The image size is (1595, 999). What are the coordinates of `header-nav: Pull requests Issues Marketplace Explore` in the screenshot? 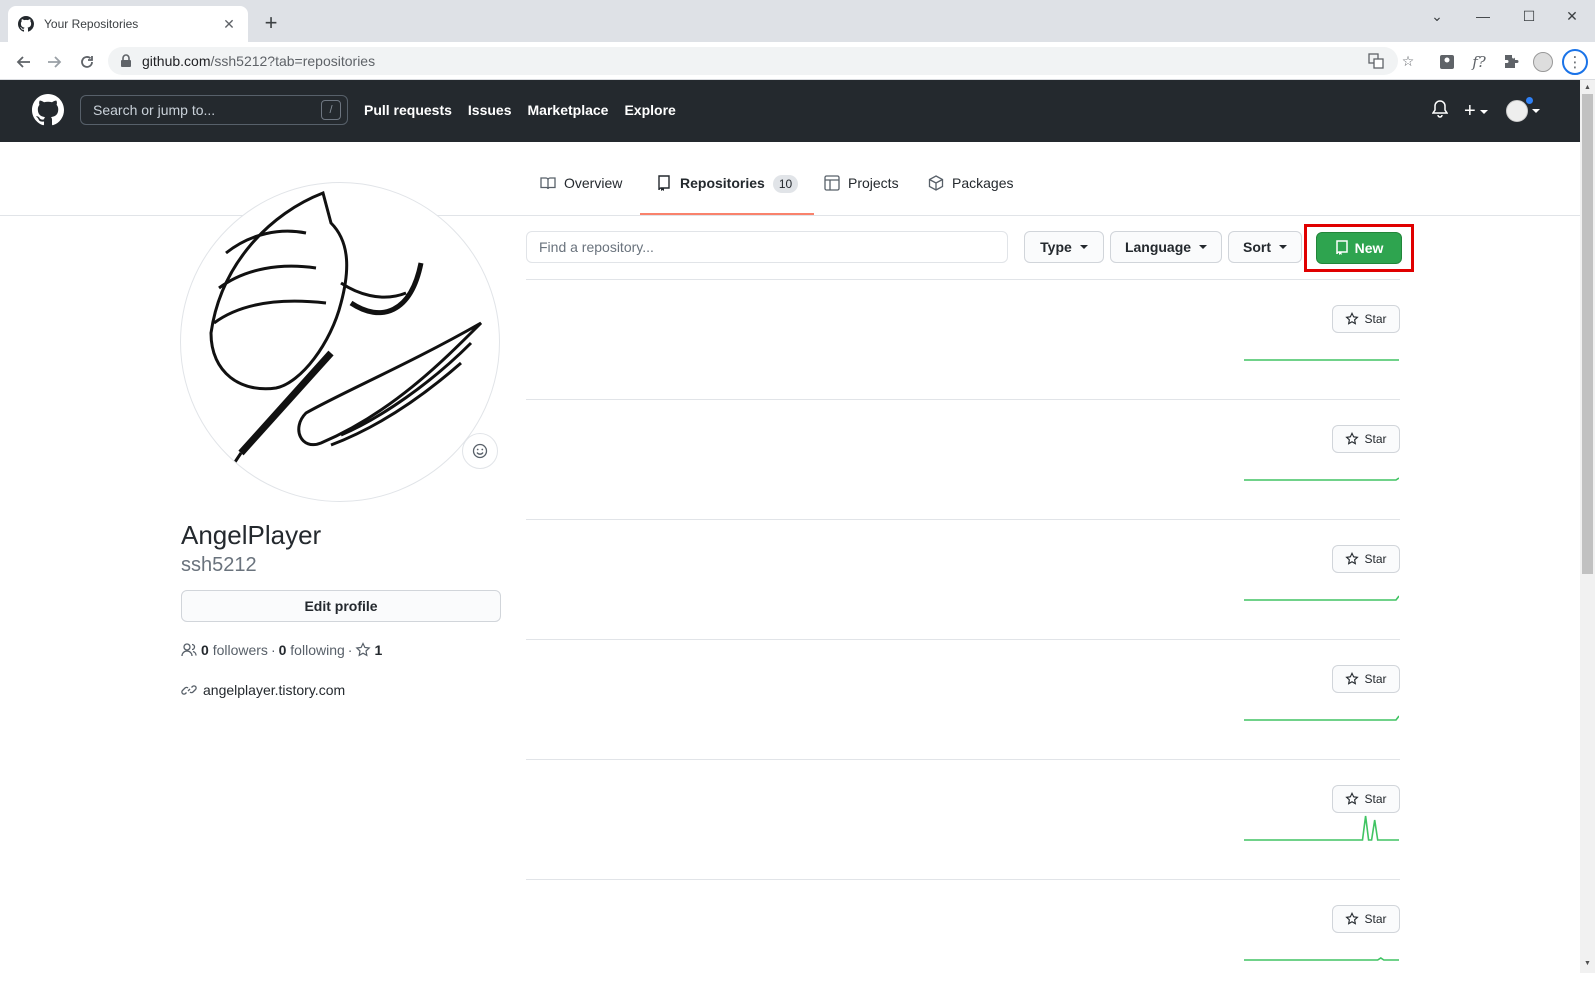 It's located at (520, 110).